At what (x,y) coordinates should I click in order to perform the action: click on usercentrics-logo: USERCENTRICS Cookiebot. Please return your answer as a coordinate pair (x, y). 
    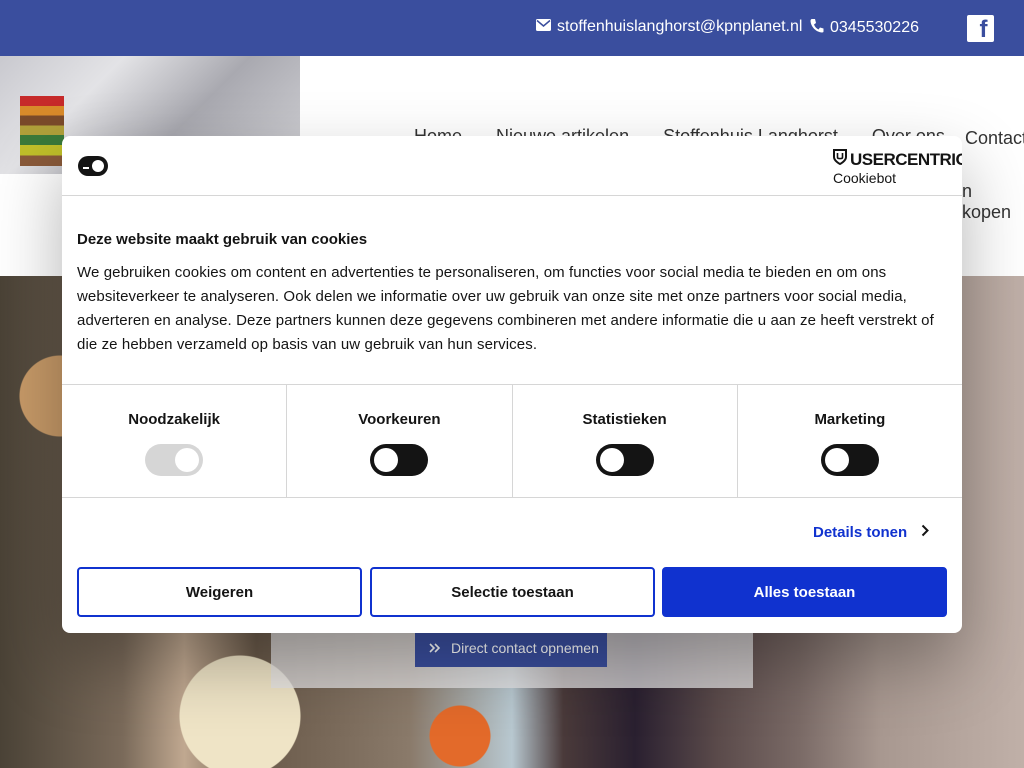
    Looking at the image, I should click on (897, 167).